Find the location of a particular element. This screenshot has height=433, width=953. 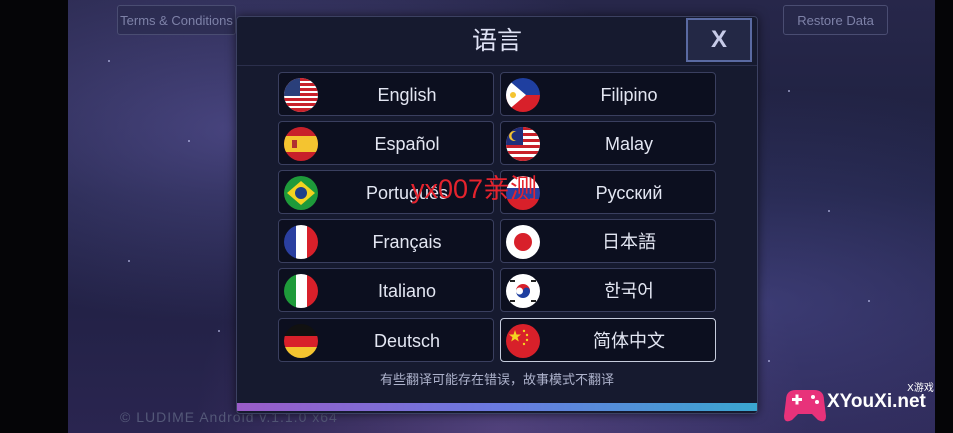

language-option-malay: Malay is located at coordinates (608, 143).